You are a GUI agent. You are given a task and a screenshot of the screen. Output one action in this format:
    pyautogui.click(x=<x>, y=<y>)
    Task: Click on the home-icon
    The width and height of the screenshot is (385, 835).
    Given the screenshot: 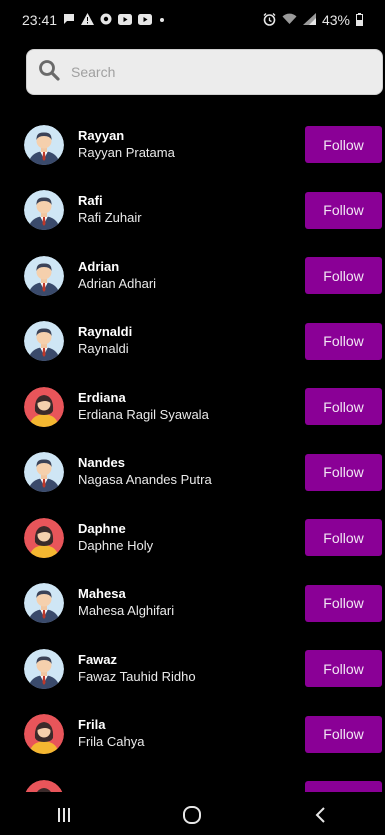 What is the action you would take?
    pyautogui.click(x=192, y=815)
    